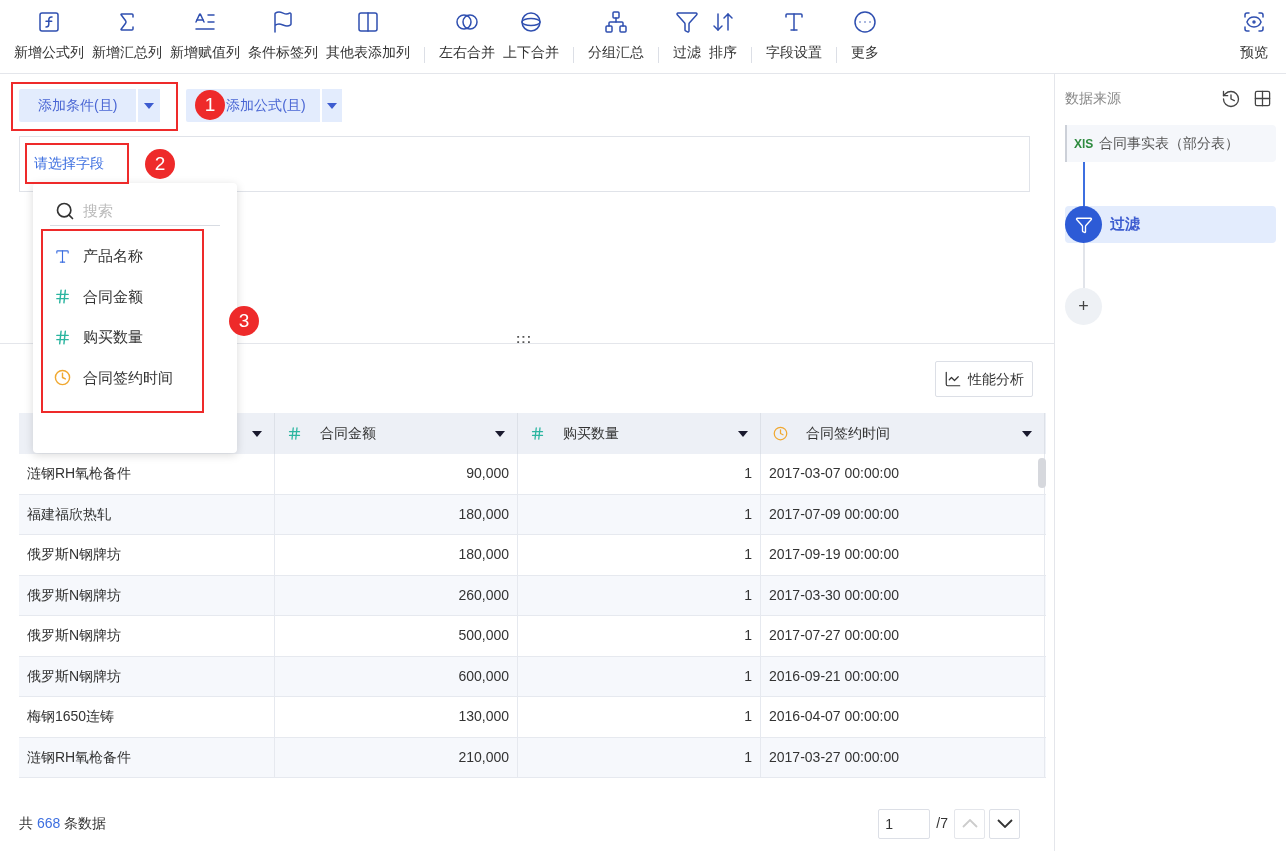  Describe the element at coordinates (69, 163) in the screenshot. I see `field-select-link: 请选择字段` at that location.